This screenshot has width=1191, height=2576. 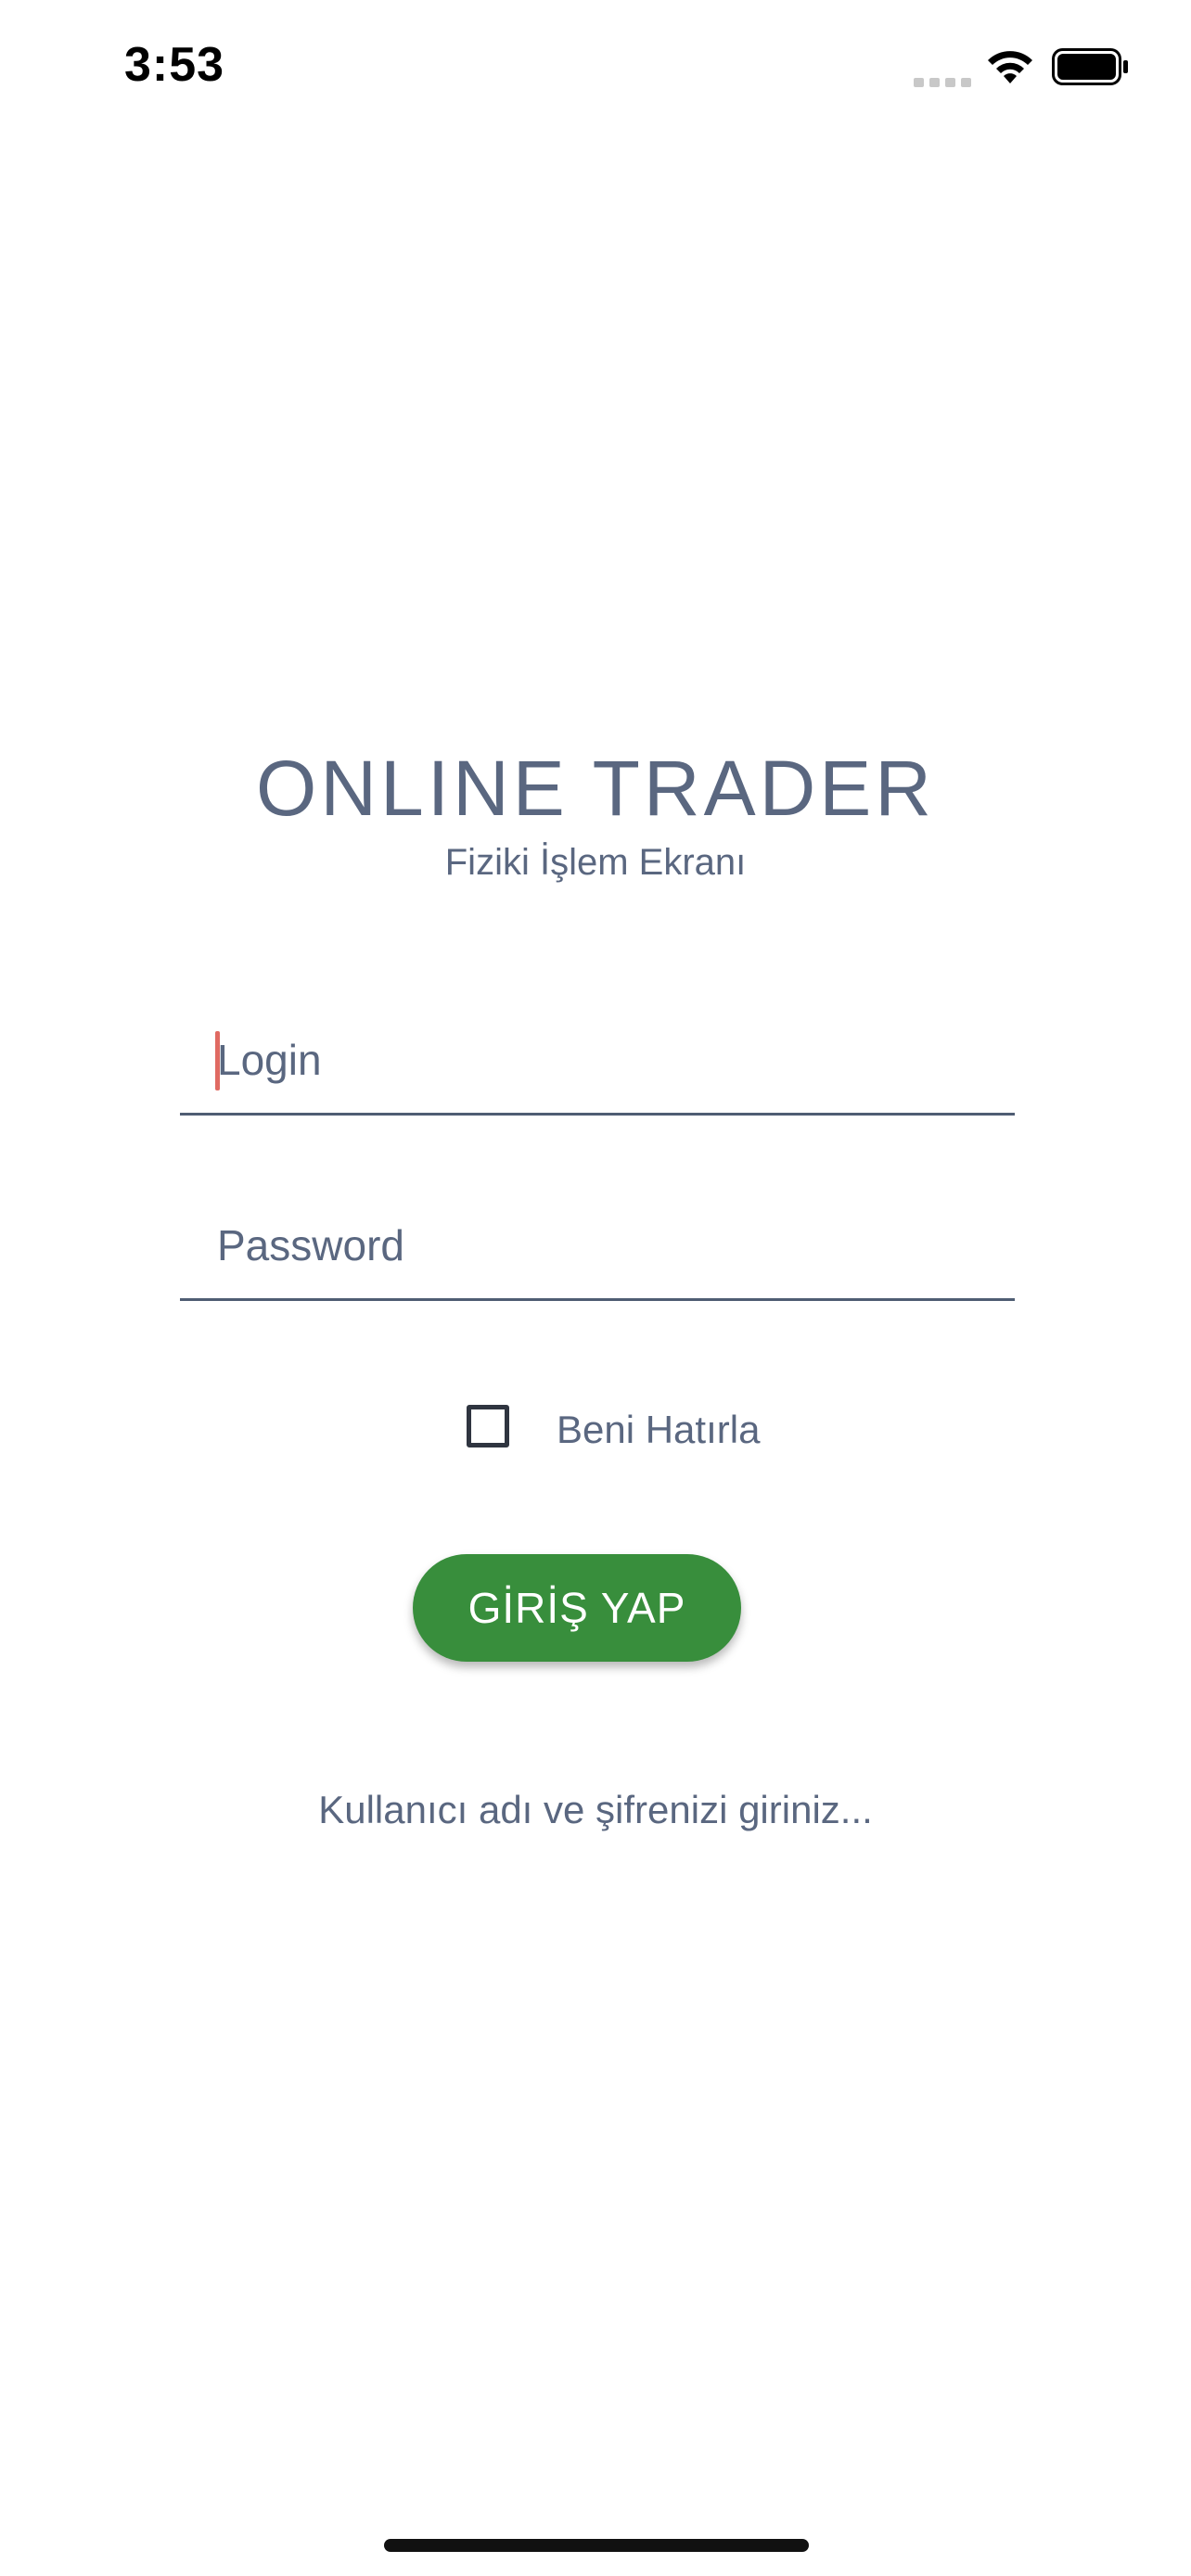 I want to click on login-button: GİRİŞ YAP, so click(x=577, y=1608).